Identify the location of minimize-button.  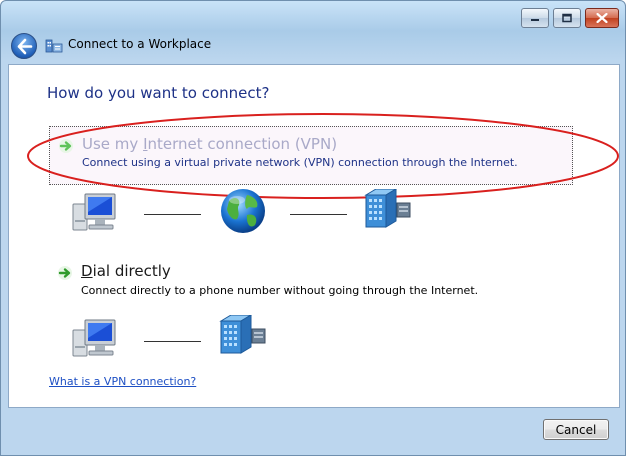
(535, 18).